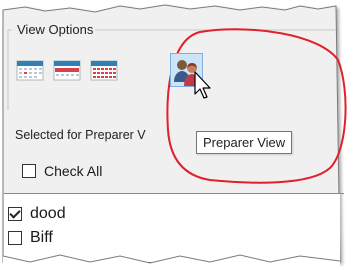 The image size is (357, 270). What do you see at coordinates (29, 171) in the screenshot?
I see `check-all-box` at bounding box center [29, 171].